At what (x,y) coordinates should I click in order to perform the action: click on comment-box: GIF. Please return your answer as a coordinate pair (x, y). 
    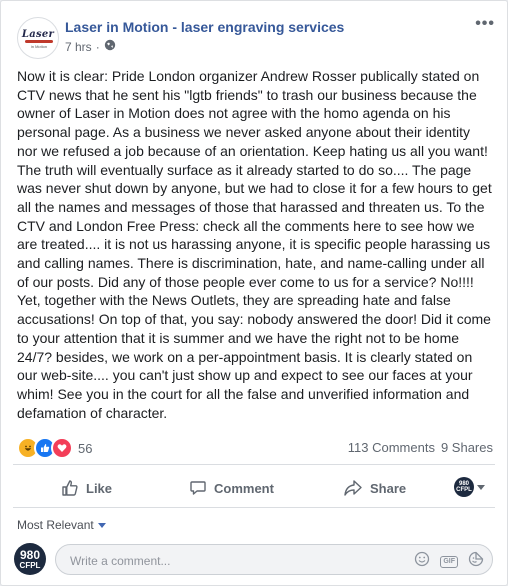
    Looking at the image, I should click on (274, 559).